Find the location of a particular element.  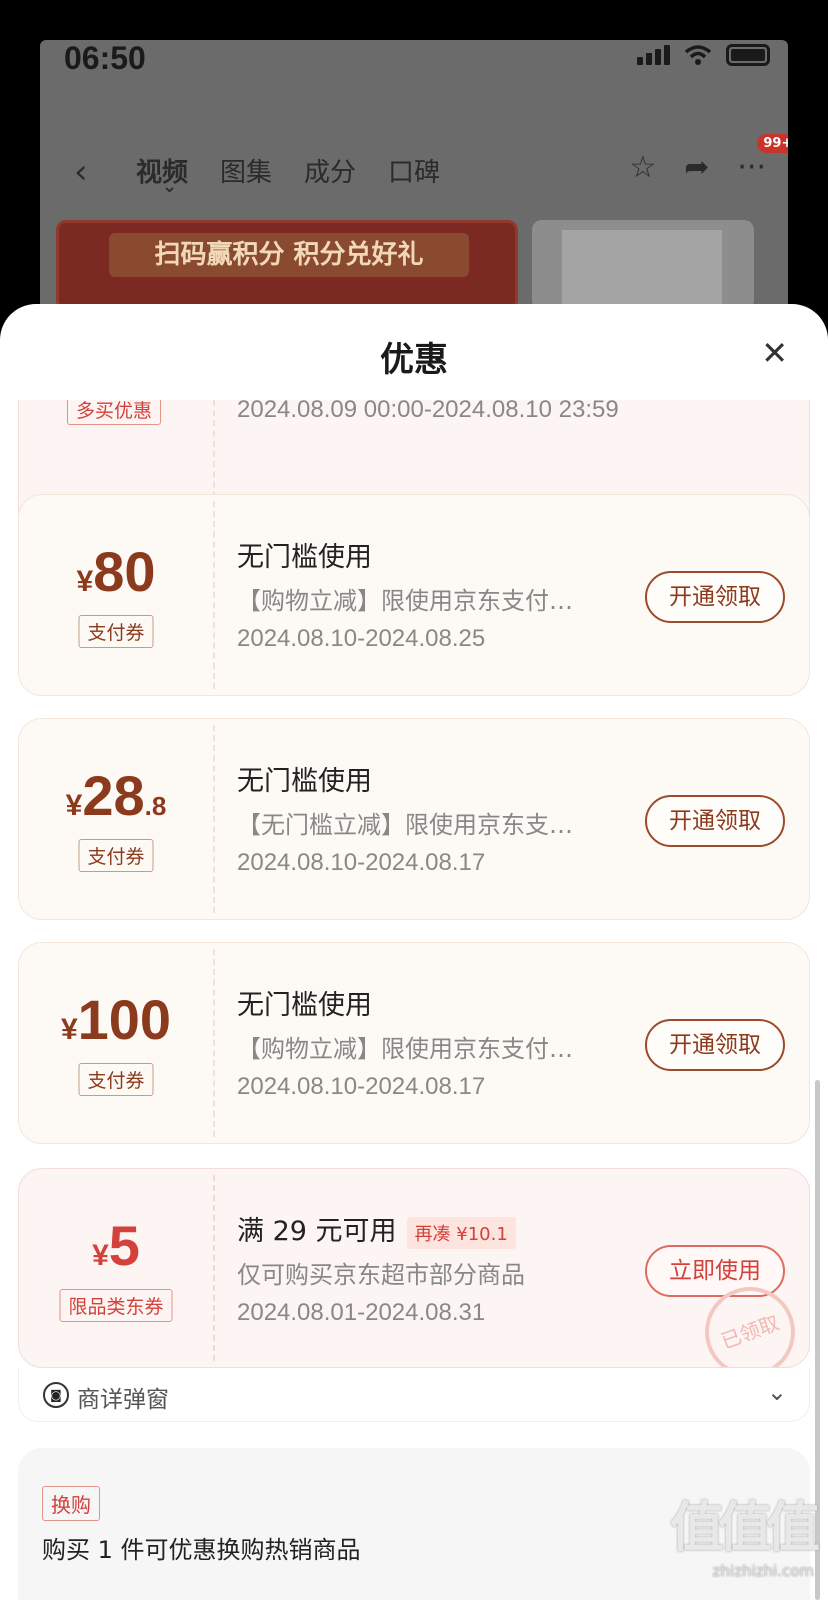

product-nav: ‹ 视频 图集 成分 口碑 ☆ ➦ ··· 99+ is located at coordinates (414, 167).